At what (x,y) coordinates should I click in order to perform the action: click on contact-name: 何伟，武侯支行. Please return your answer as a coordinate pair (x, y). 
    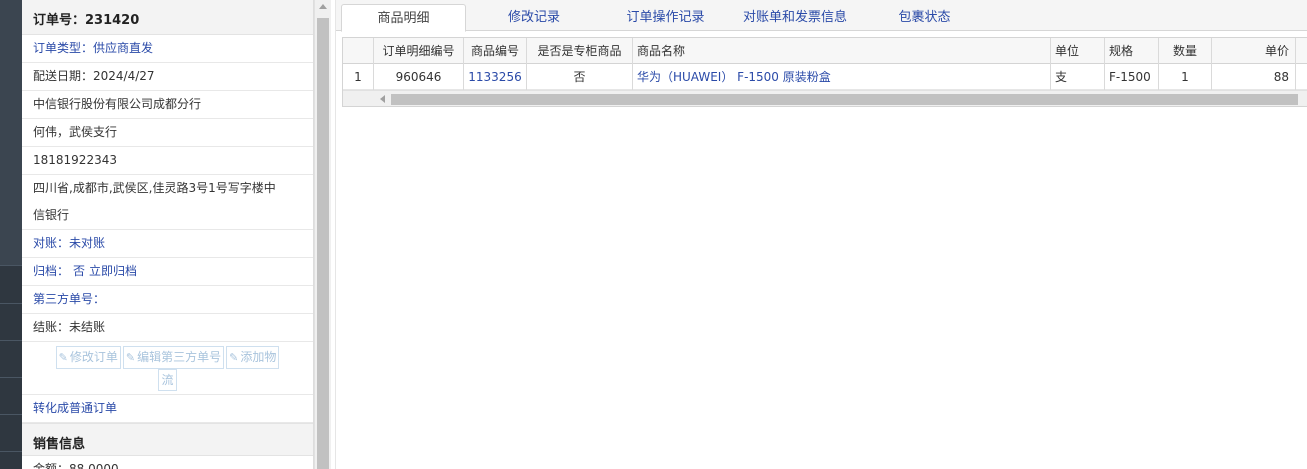
    Looking at the image, I should click on (167, 133).